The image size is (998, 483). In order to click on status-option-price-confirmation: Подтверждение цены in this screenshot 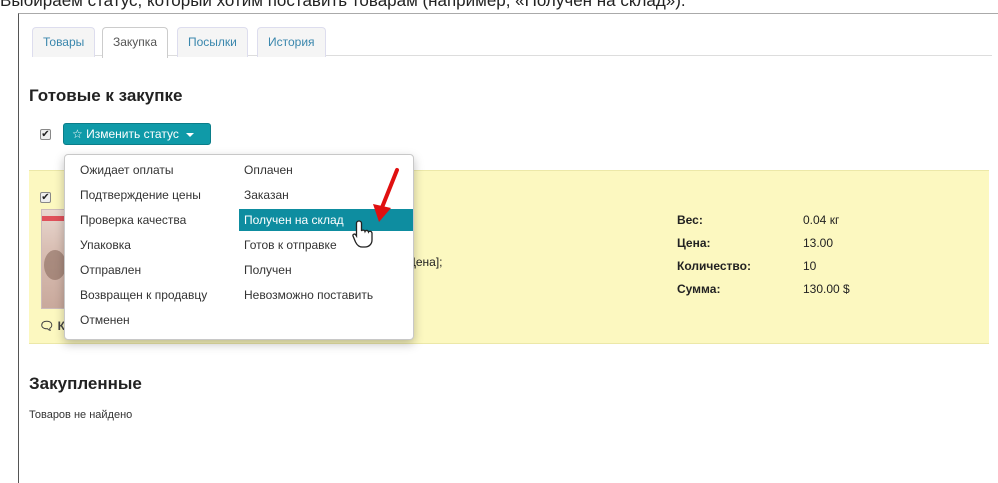, I will do `click(155, 195)`.